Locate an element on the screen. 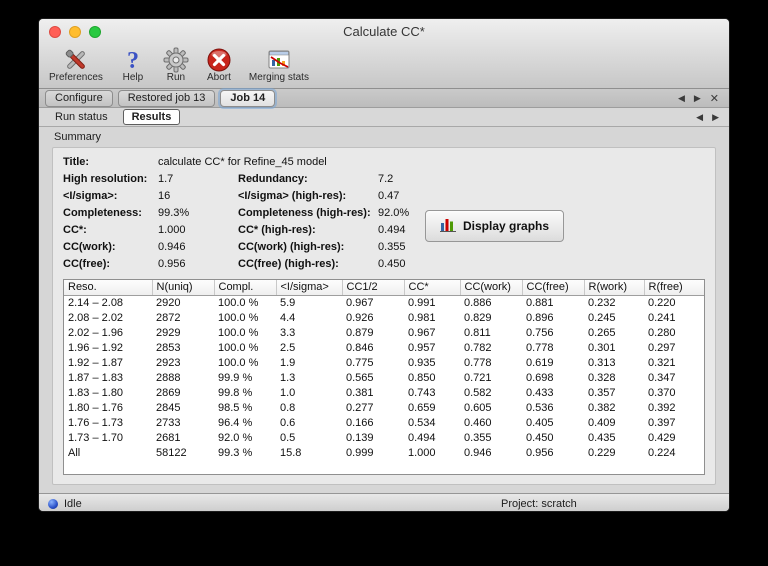  tab-configure: Configure is located at coordinates (79, 98).